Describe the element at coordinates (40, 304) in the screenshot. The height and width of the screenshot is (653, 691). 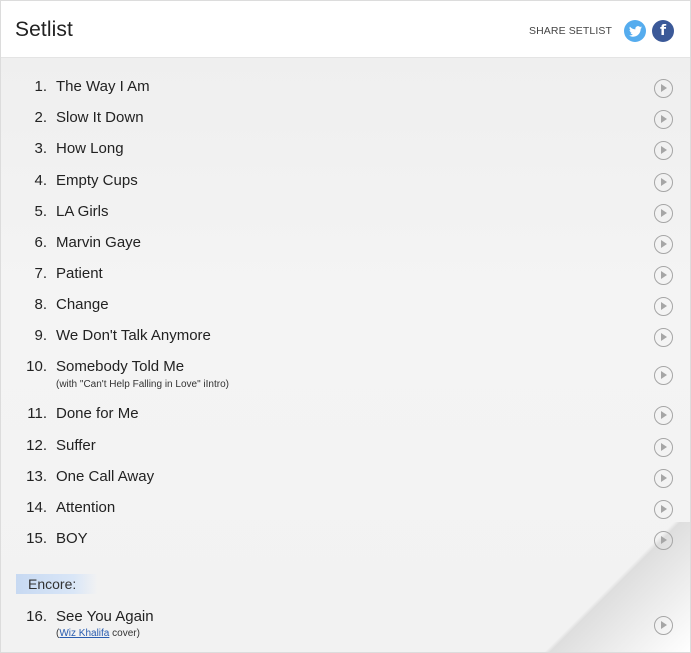
I see `song-number: 8.` at that location.